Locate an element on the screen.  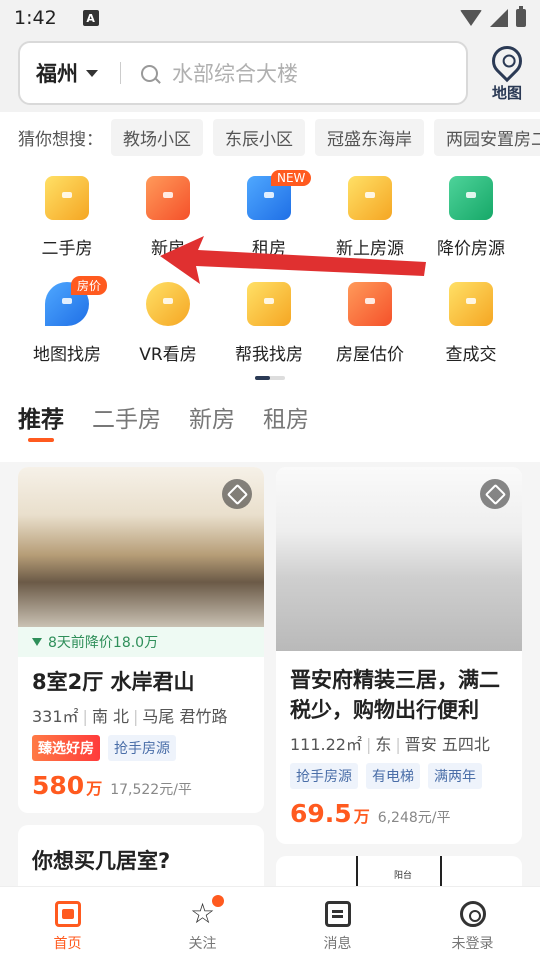
message-icon is located at coordinates (337, 914).